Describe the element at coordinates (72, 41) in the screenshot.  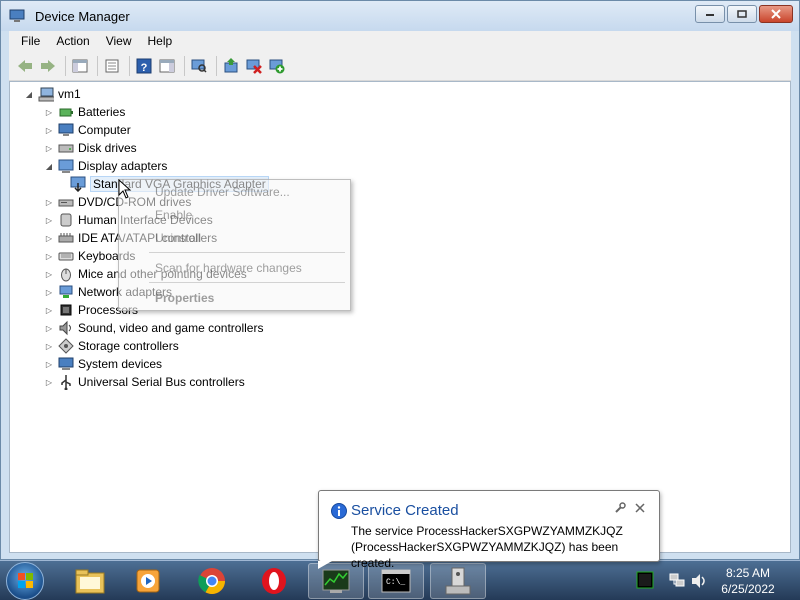
I see `menu-action: Action` at that location.